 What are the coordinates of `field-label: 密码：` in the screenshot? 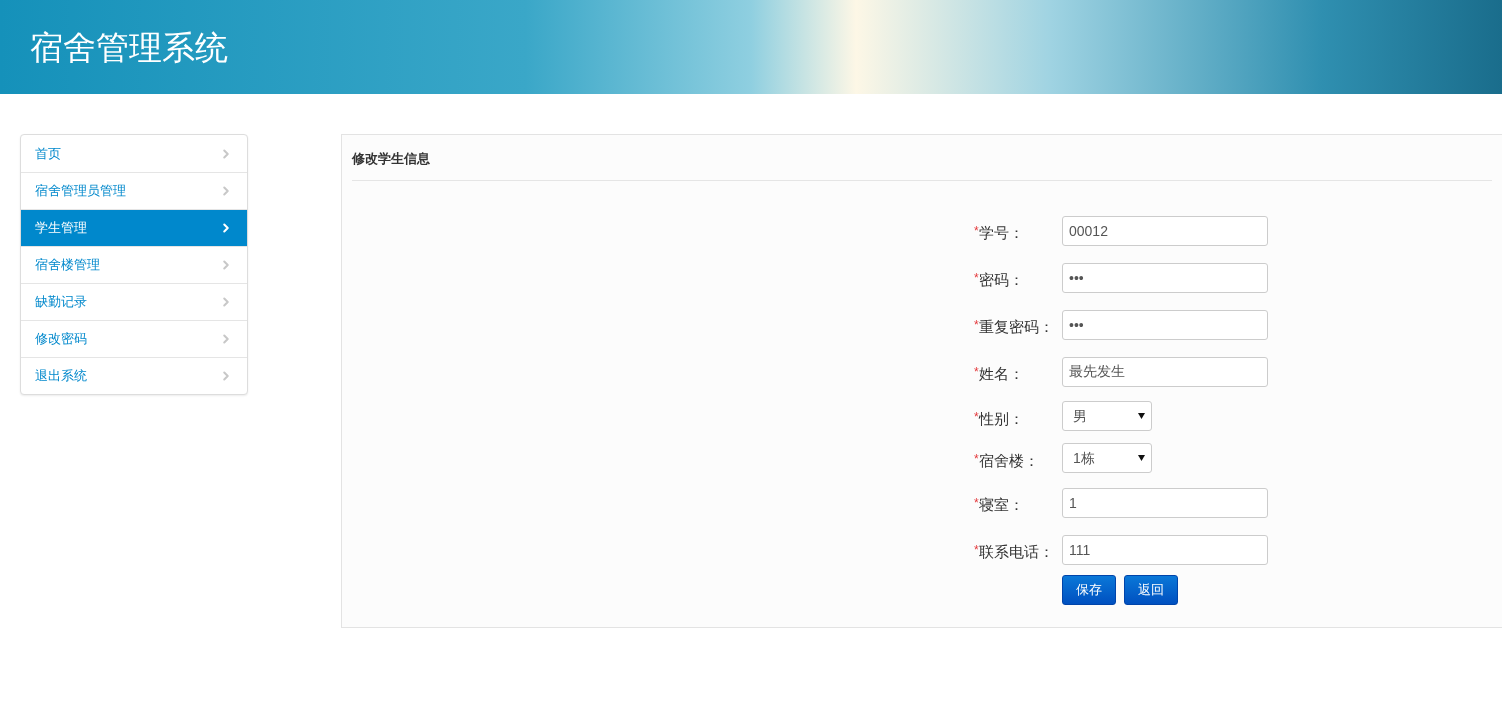 It's located at (1001, 280).